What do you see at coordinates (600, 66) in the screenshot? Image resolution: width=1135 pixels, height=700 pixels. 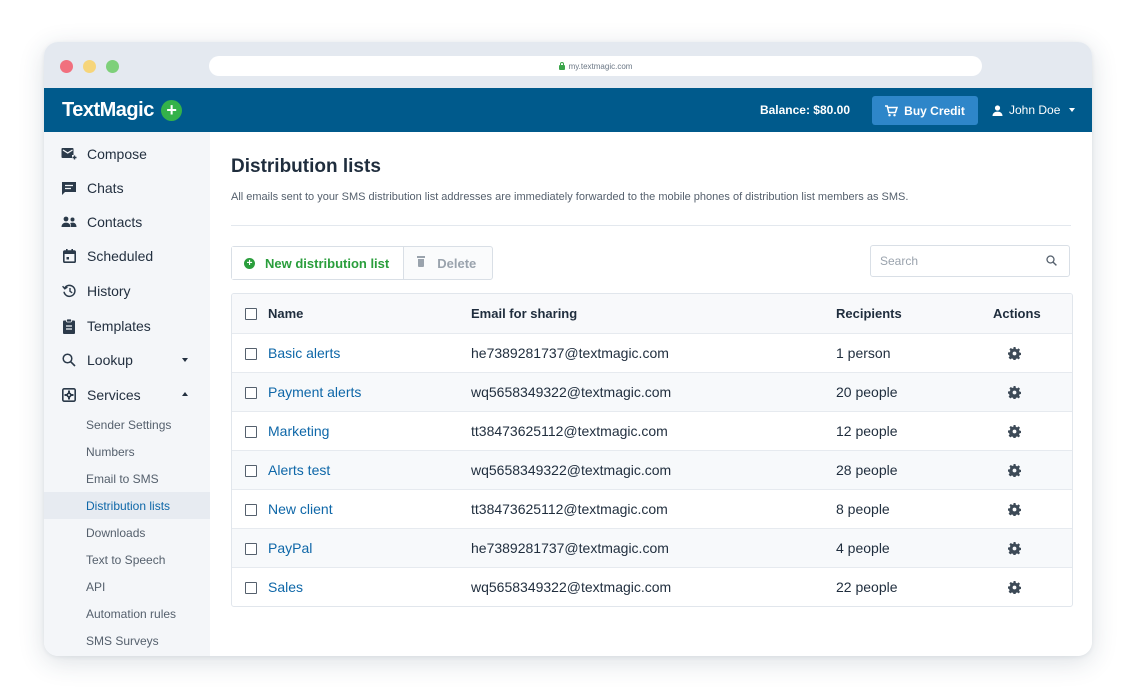 I see `url-text: my.textmagic.com` at bounding box center [600, 66].